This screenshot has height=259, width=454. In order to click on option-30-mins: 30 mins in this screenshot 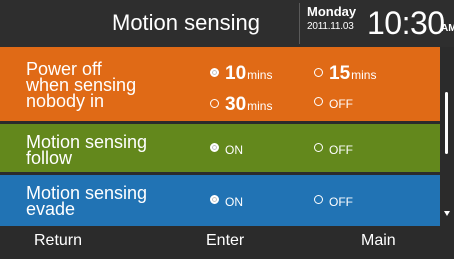, I will do `click(241, 105)`.